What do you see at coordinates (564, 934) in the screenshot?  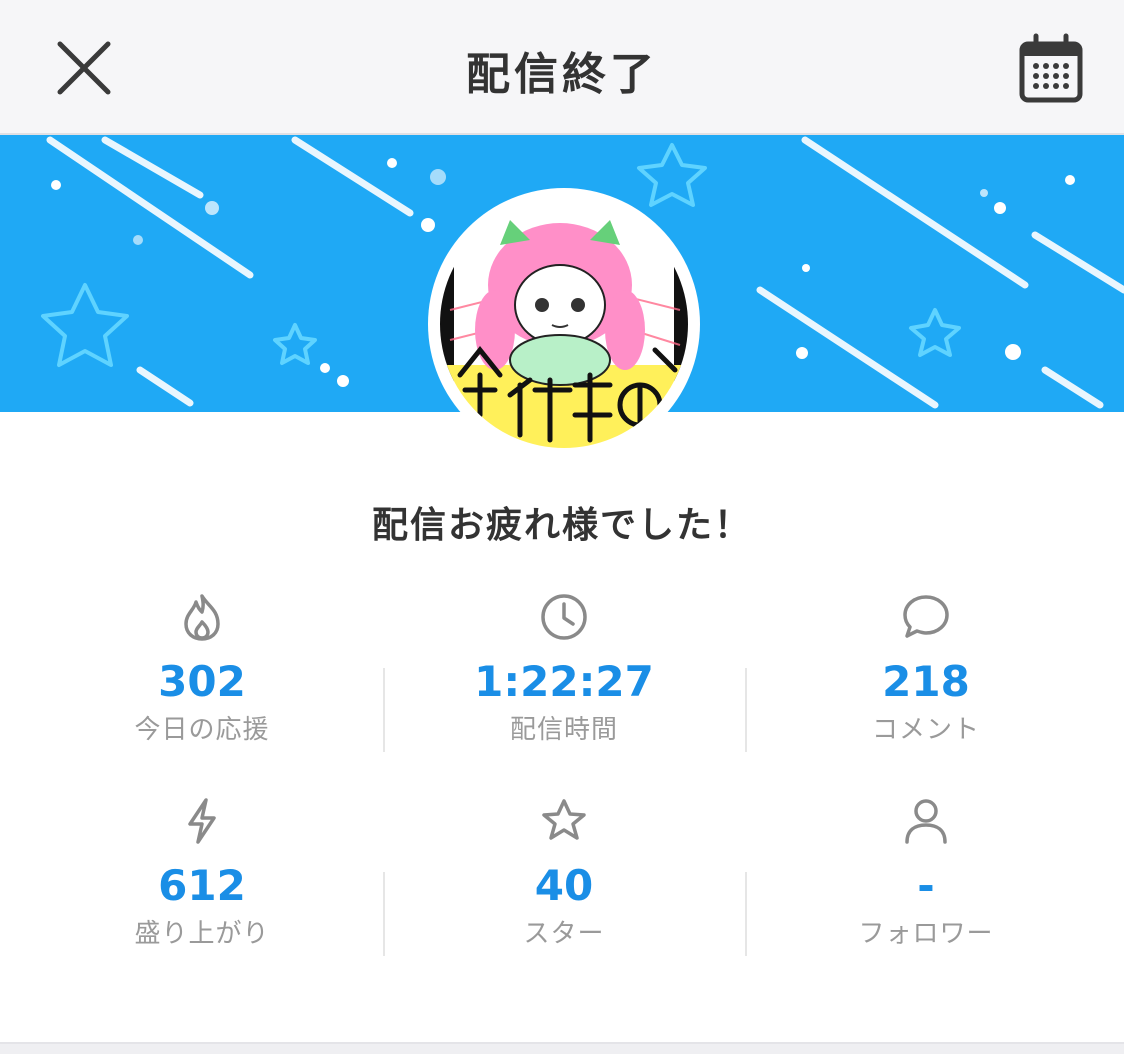 I see `stat-label: スター` at bounding box center [564, 934].